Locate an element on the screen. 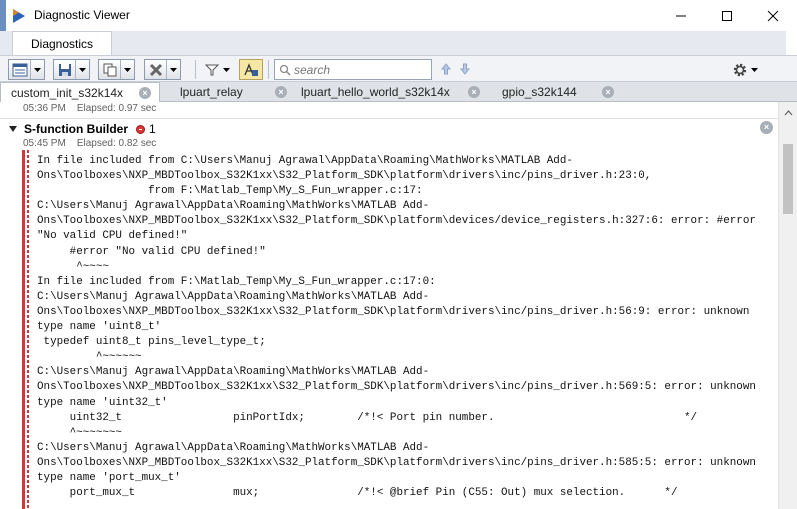 The image size is (797, 509). report-button is located at coordinates (20, 69).